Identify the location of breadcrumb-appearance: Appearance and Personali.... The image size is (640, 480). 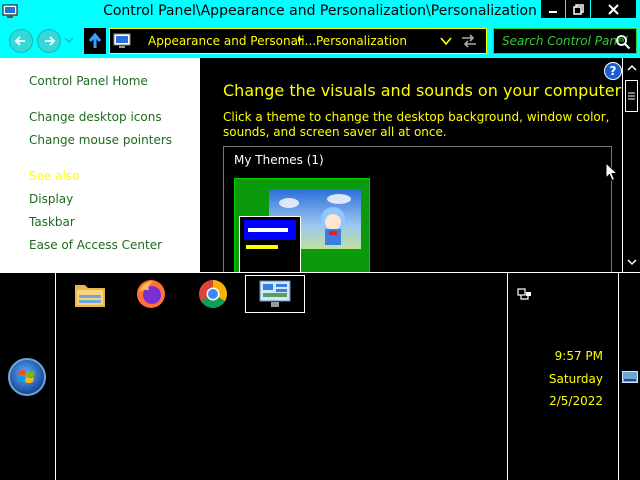
(232, 41).